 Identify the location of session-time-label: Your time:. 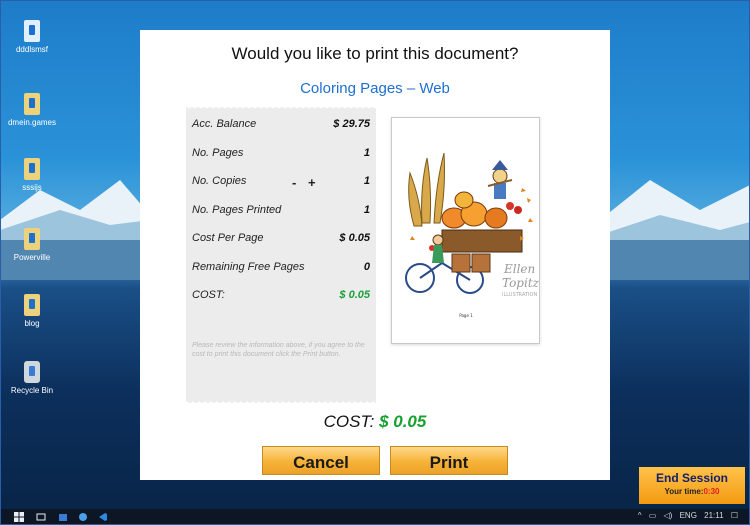
(684, 491).